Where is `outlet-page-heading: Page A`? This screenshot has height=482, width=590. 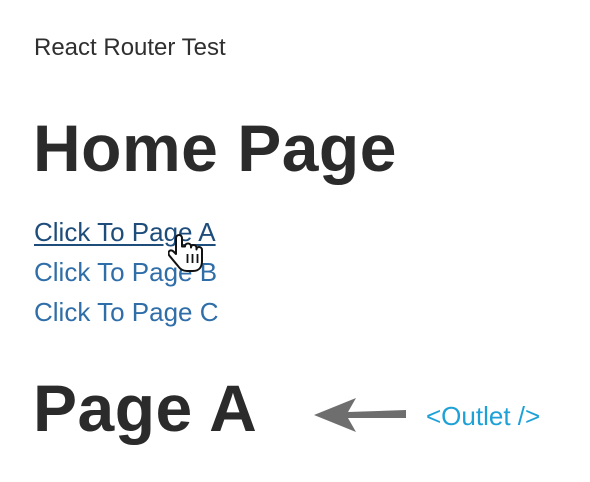 outlet-page-heading: Page A is located at coordinates (145, 408).